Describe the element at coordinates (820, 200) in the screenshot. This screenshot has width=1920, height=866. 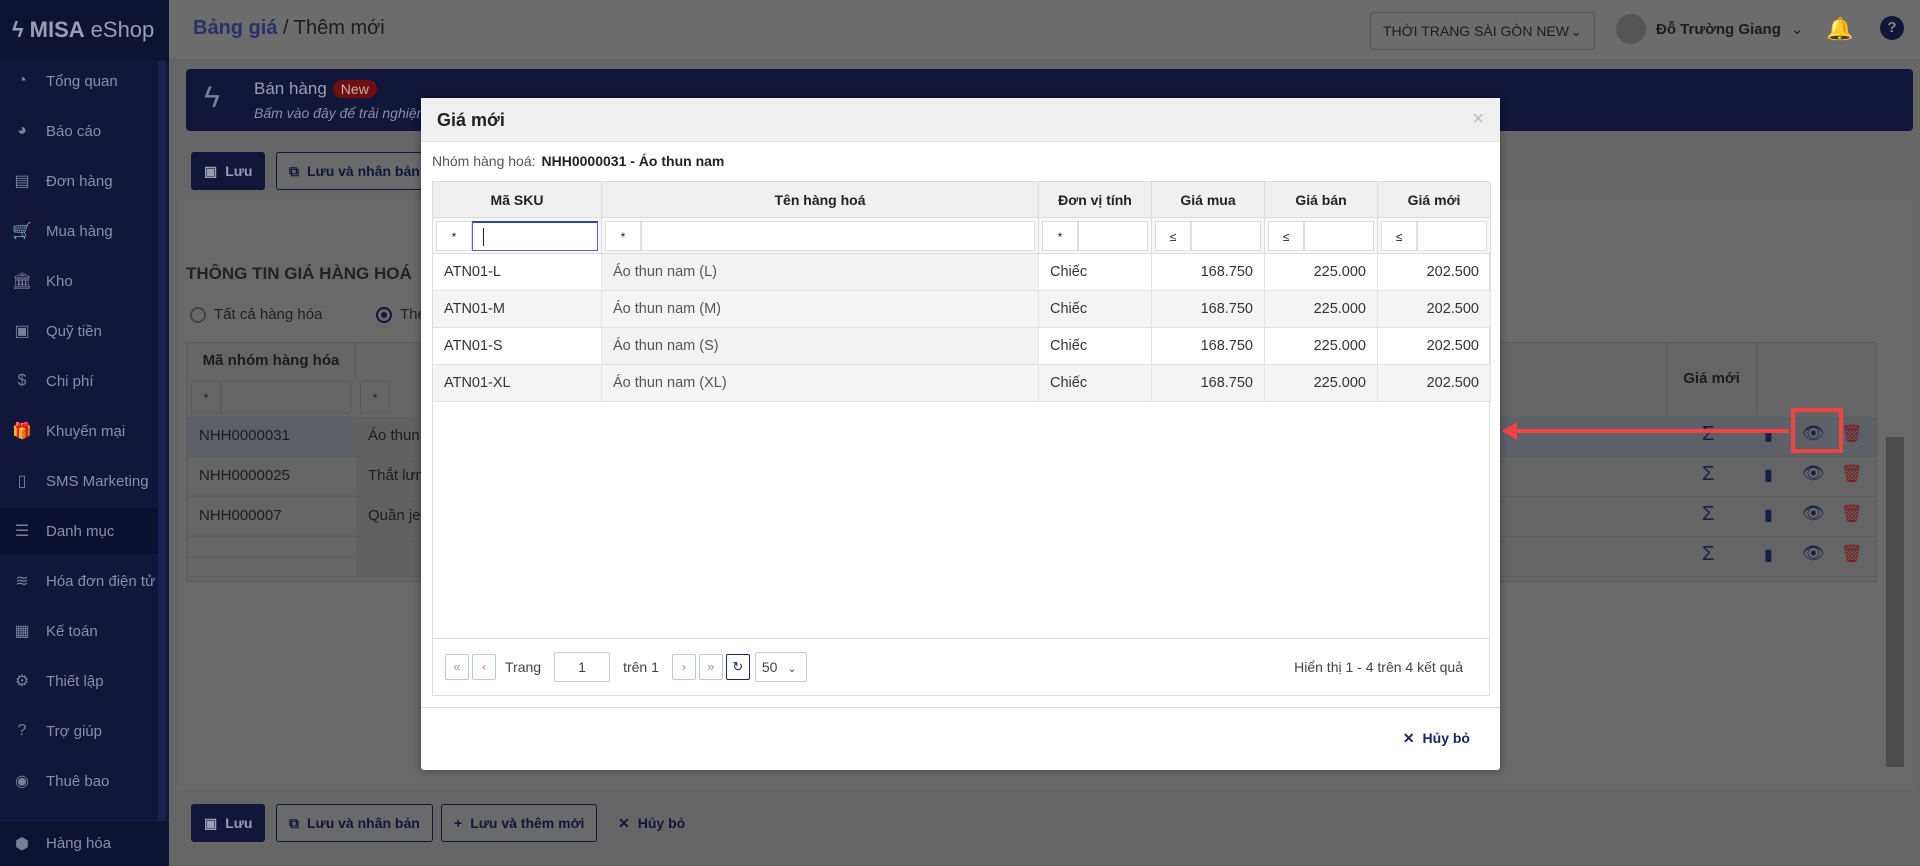
I see `column-header: Tên hàng hoá` at that location.